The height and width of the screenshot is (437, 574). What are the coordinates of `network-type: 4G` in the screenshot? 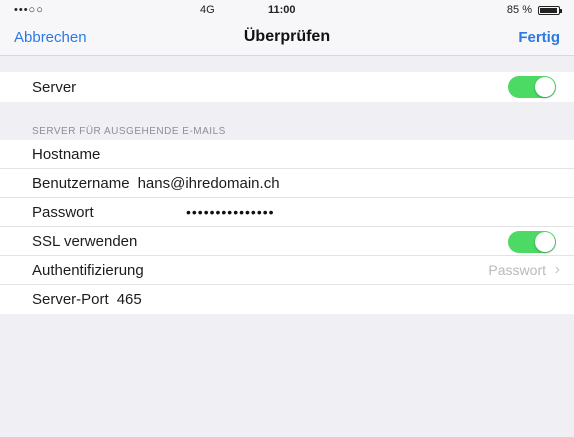 It's located at (207, 10).